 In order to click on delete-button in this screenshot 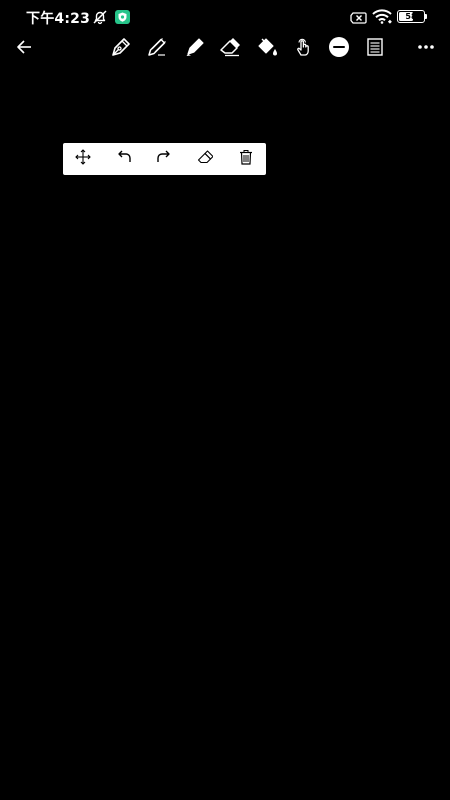, I will do `click(246, 159)`.